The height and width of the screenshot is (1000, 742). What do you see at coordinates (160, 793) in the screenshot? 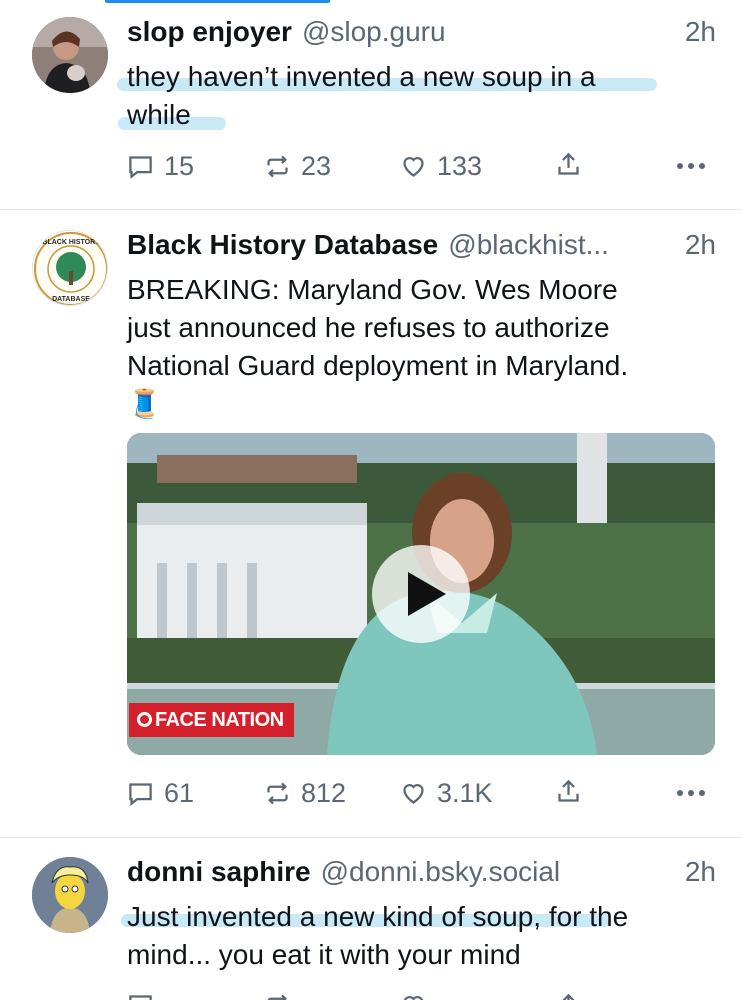
I see `reply-button: 61` at bounding box center [160, 793].